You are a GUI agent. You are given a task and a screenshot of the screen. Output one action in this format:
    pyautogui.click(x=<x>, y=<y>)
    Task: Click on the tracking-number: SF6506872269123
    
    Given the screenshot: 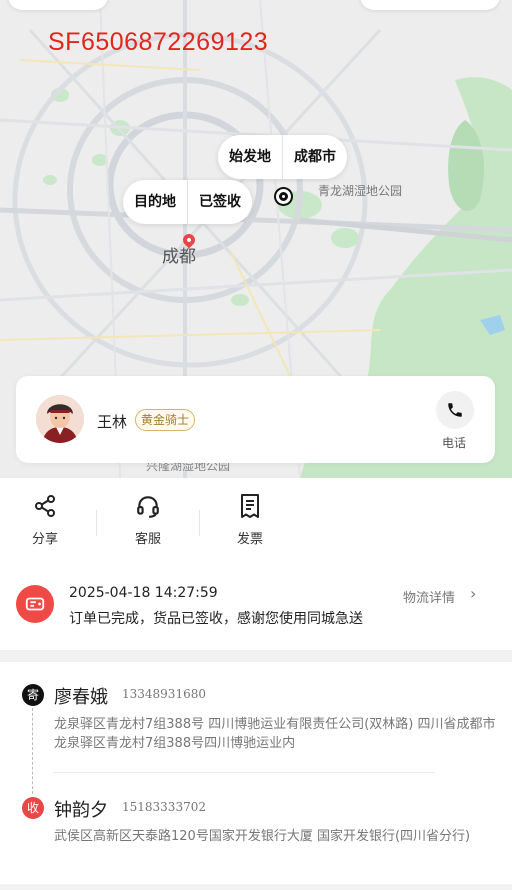 What is the action you would take?
    pyautogui.click(x=158, y=42)
    